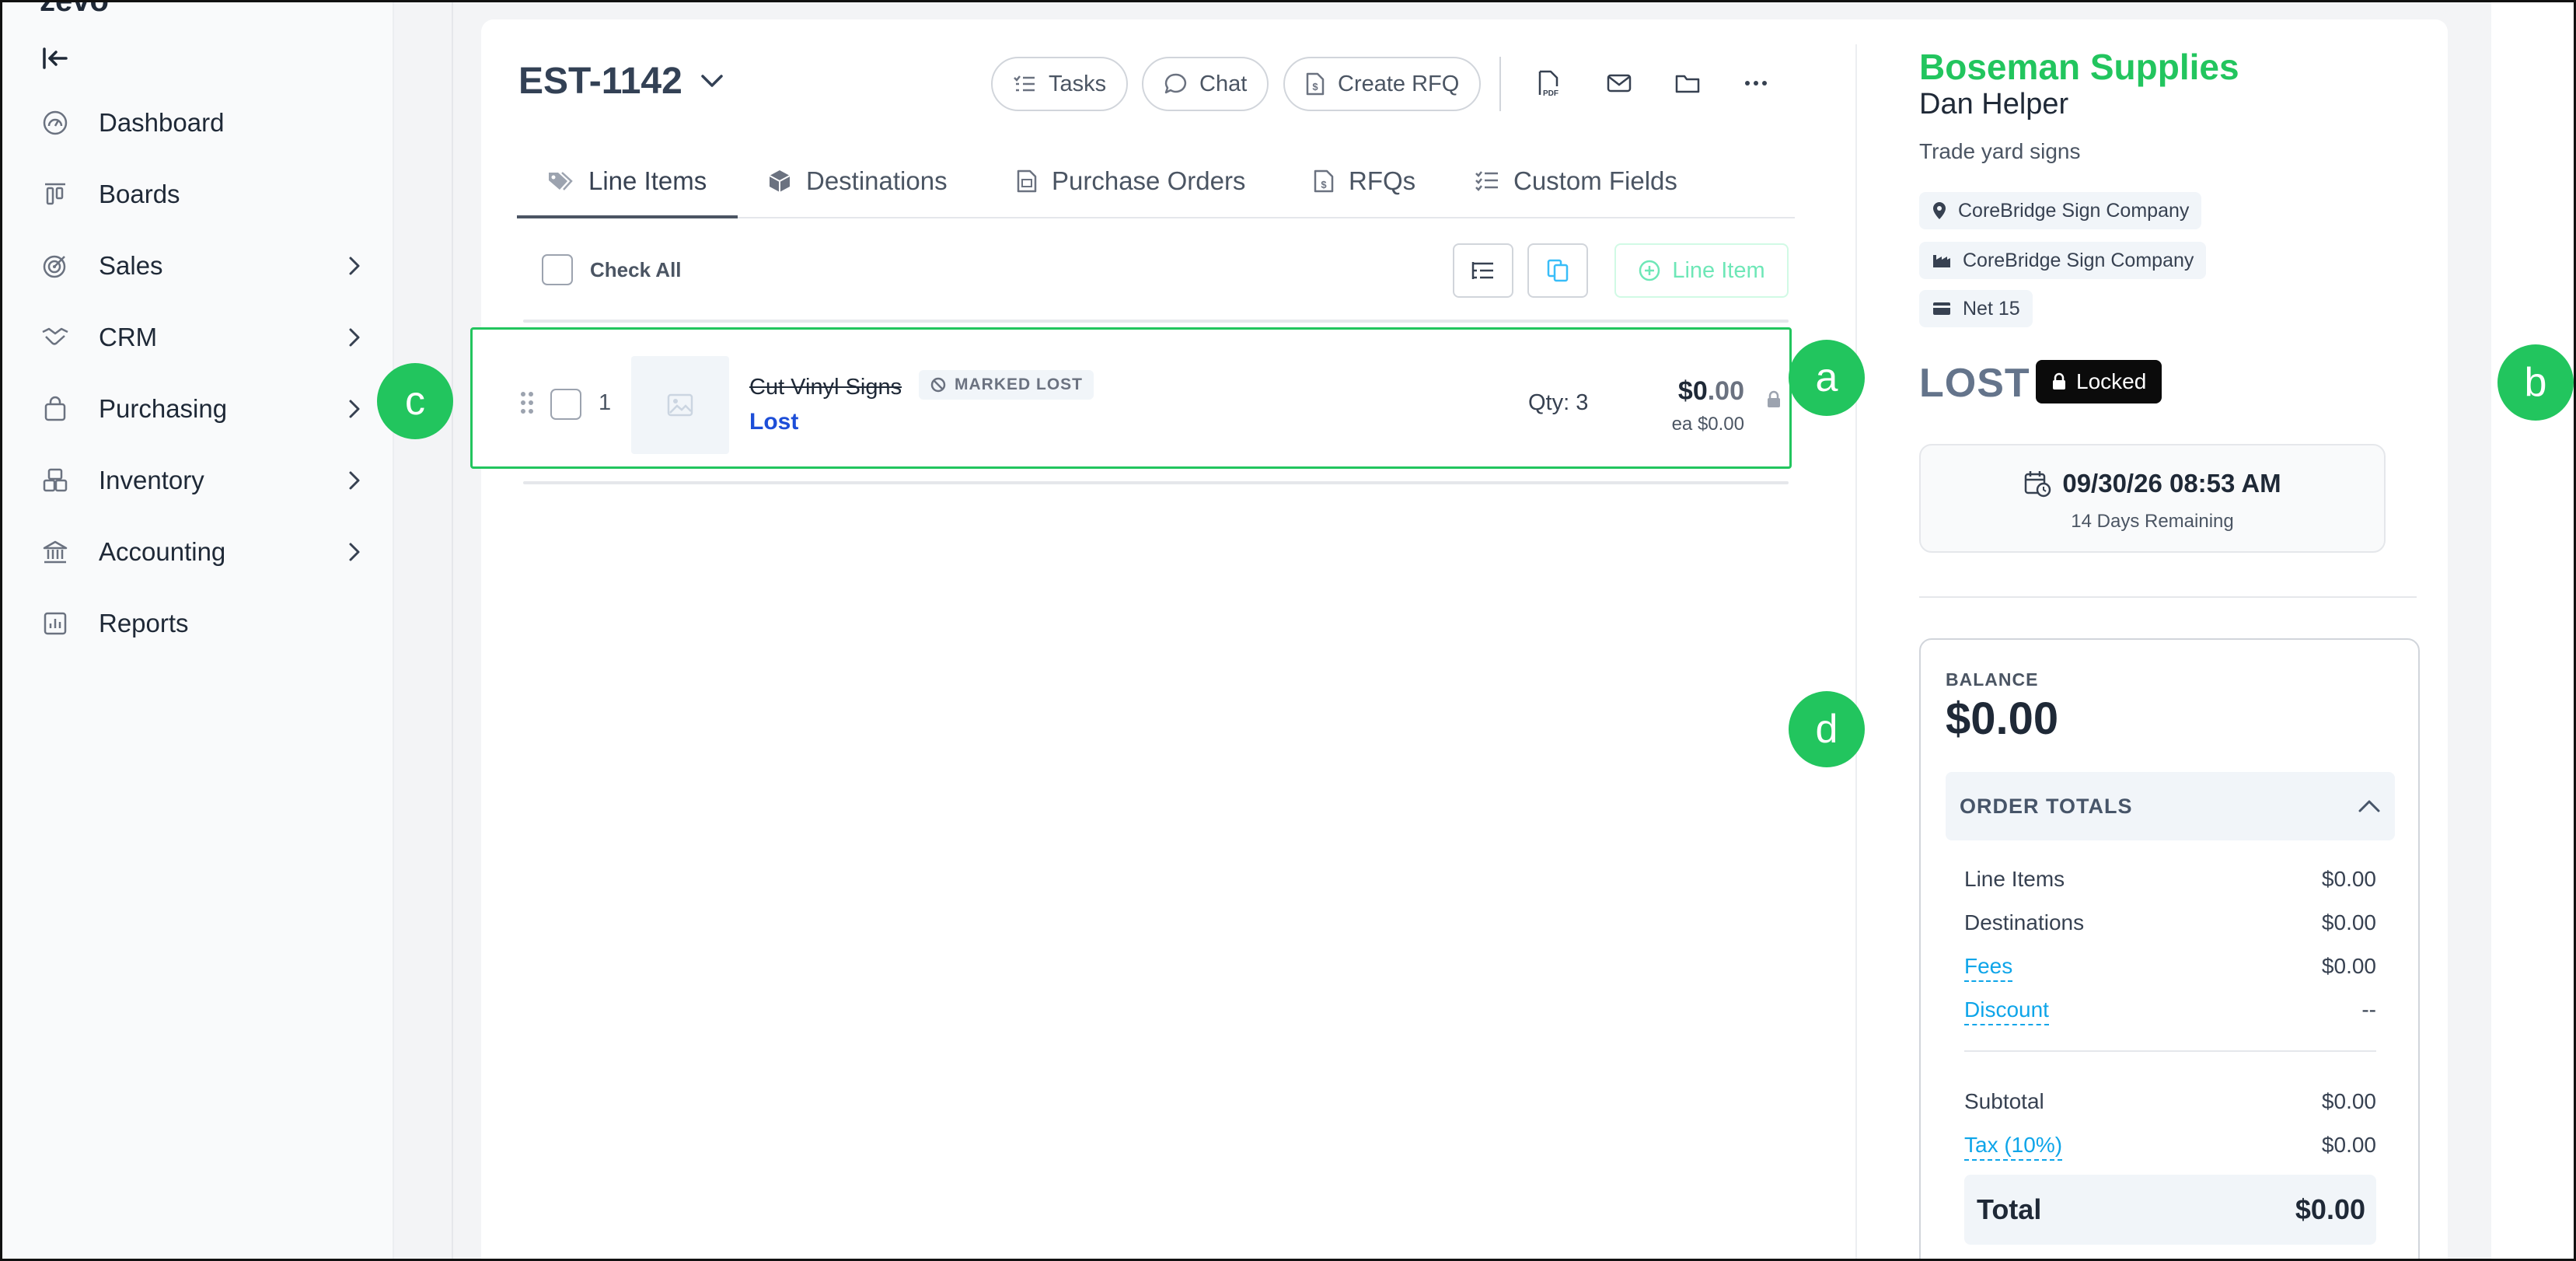 The image size is (2576, 1261). I want to click on order-totals-toggle: ORDER TOTALS, so click(2170, 806).